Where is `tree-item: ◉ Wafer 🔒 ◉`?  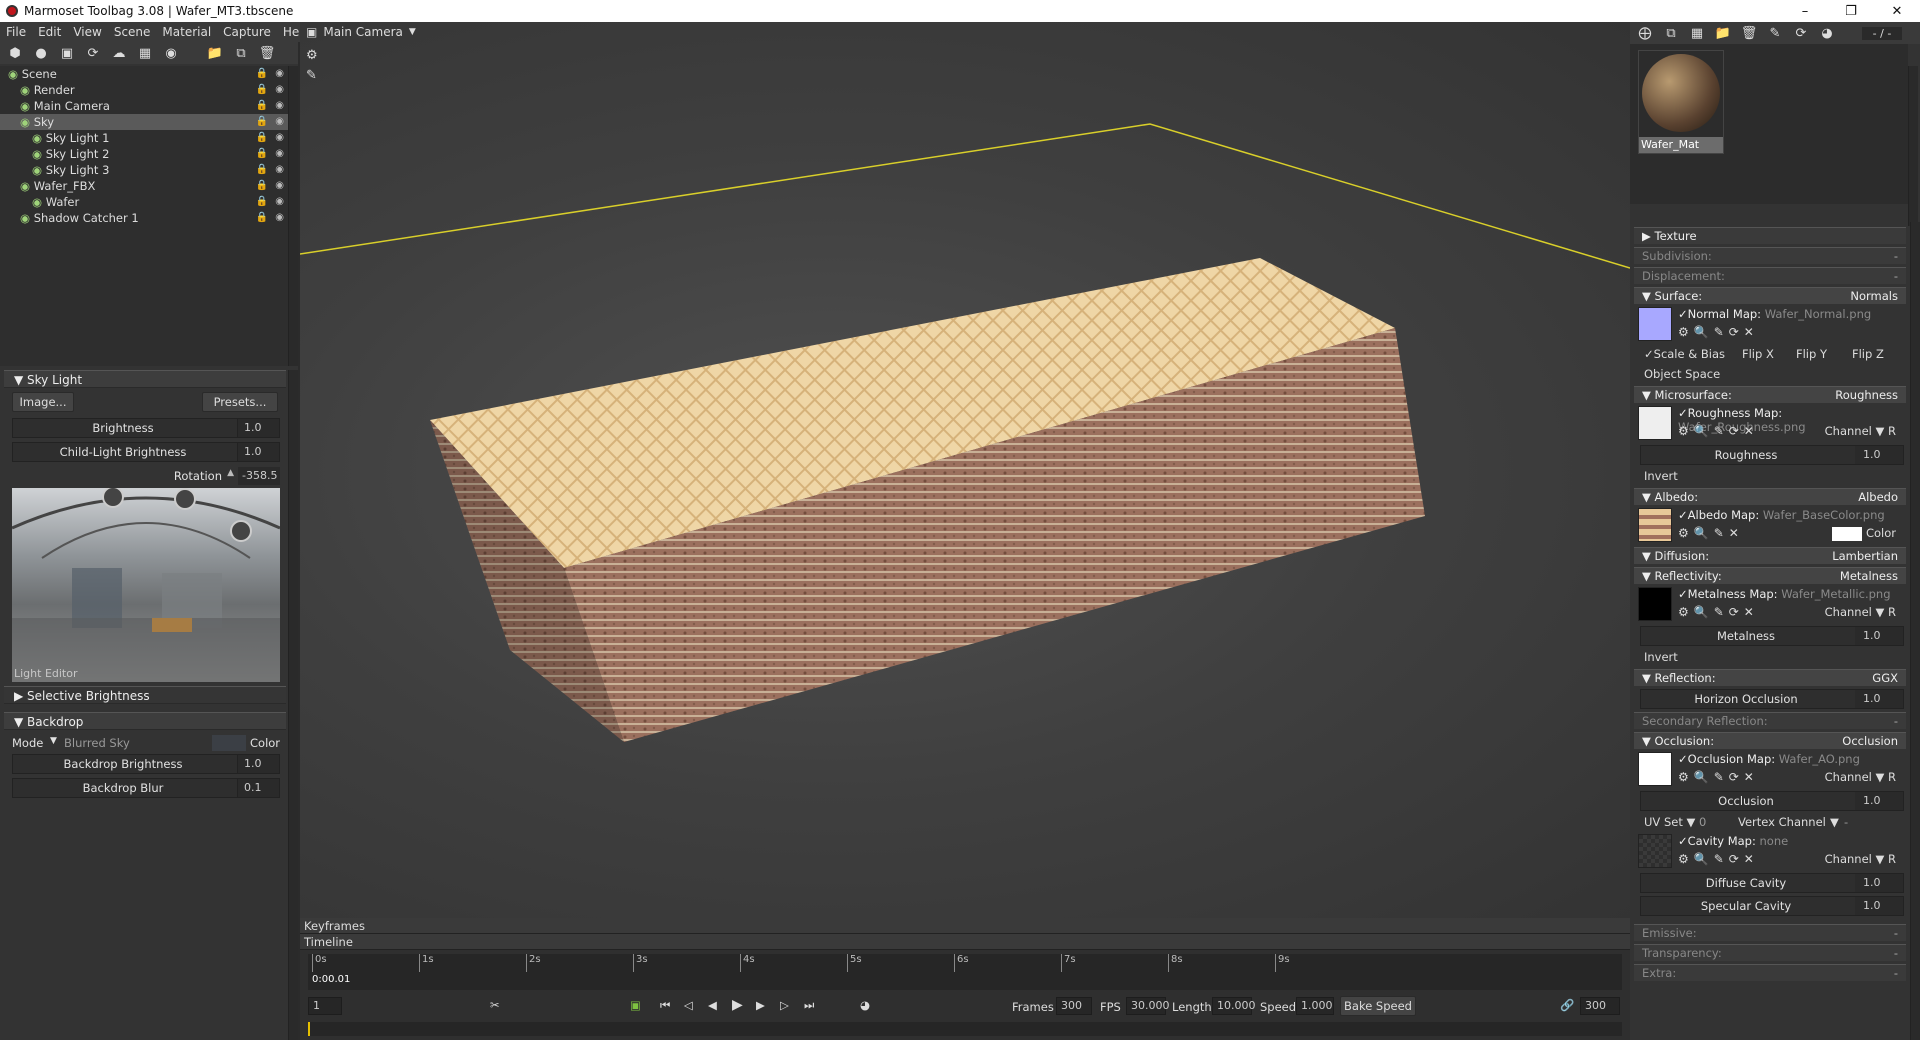 tree-item: ◉ Wafer 🔒 ◉ is located at coordinates (145, 202).